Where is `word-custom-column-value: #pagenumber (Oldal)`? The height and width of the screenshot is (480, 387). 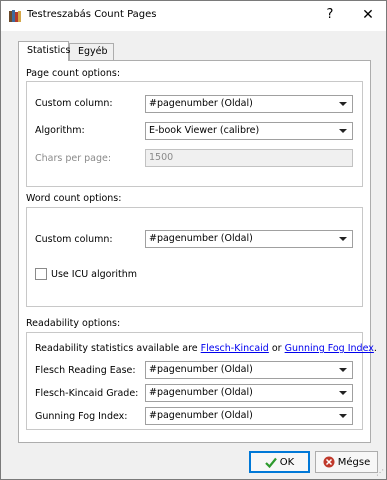 word-custom-column-value: #pagenumber (Oldal) is located at coordinates (201, 238).